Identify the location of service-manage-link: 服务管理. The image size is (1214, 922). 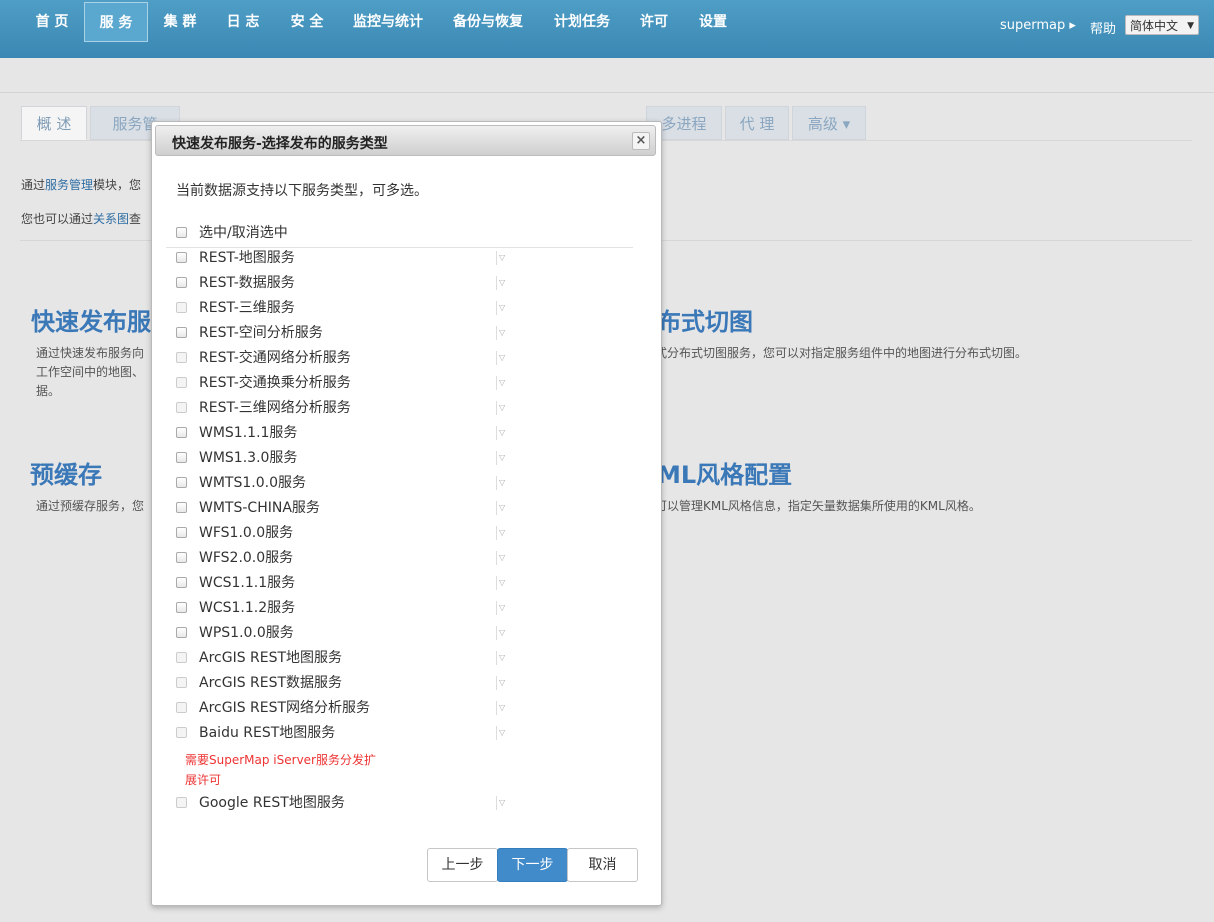
(69, 185).